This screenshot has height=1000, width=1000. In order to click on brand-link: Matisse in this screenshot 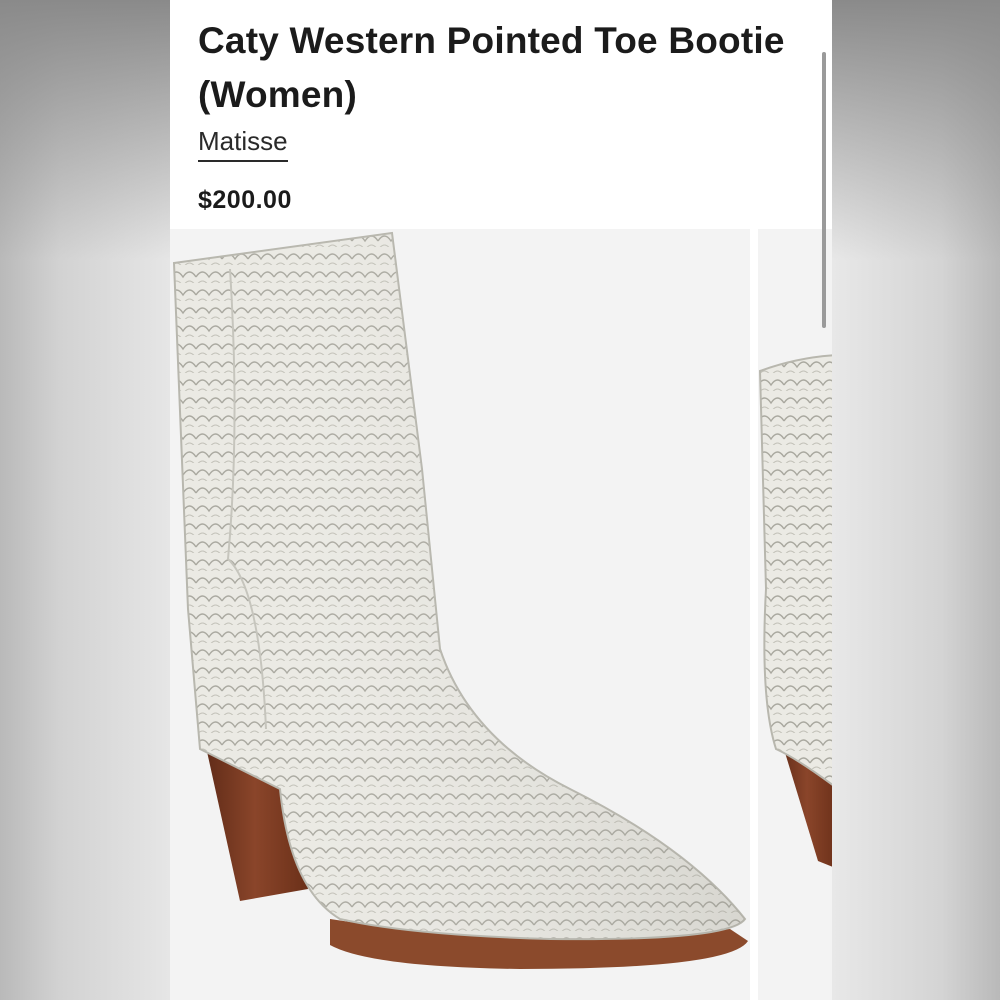, I will do `click(243, 143)`.